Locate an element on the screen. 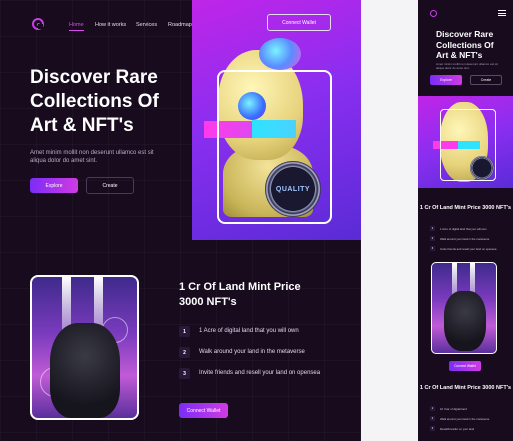  mobile-feature-item: 3 Resell/transfer on your land is located at coordinates (470, 428).